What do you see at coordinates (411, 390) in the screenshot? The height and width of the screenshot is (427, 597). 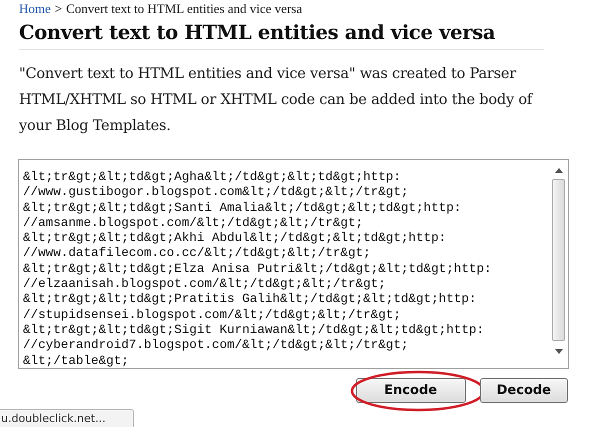 I see `encode-button: Encode` at bounding box center [411, 390].